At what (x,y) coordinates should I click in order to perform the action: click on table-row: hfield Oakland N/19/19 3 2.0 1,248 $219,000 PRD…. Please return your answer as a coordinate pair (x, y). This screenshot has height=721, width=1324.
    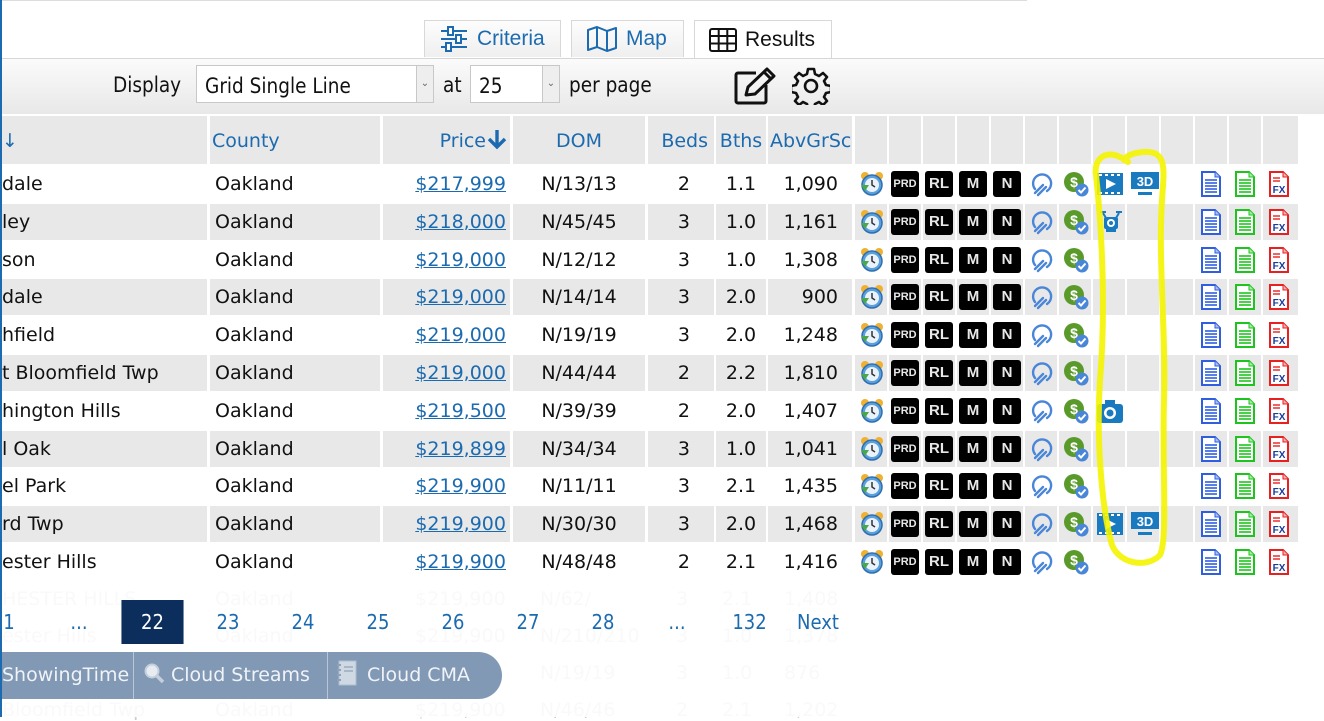
    Looking at the image, I should click on (650, 335).